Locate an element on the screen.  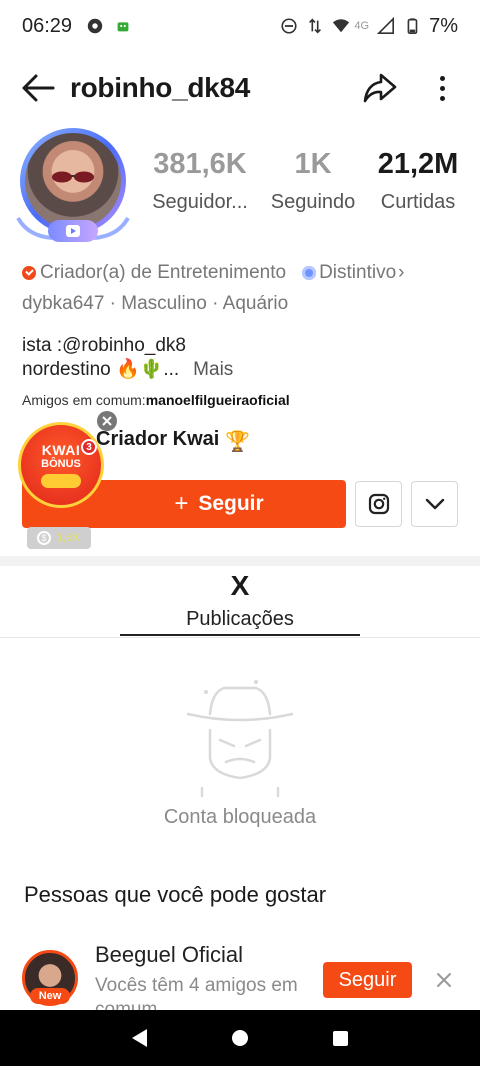
status-time: 06:29 is located at coordinates (47, 25).